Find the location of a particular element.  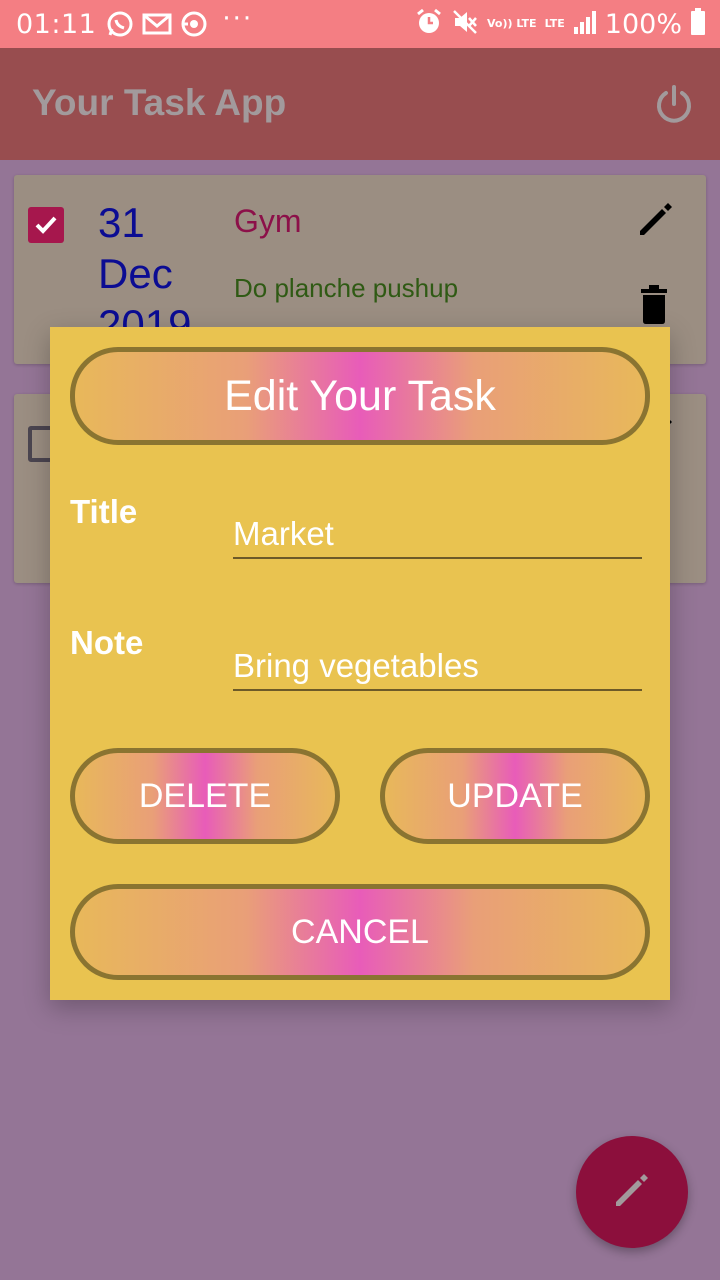

lte-icon: LTE is located at coordinates (554, 23).